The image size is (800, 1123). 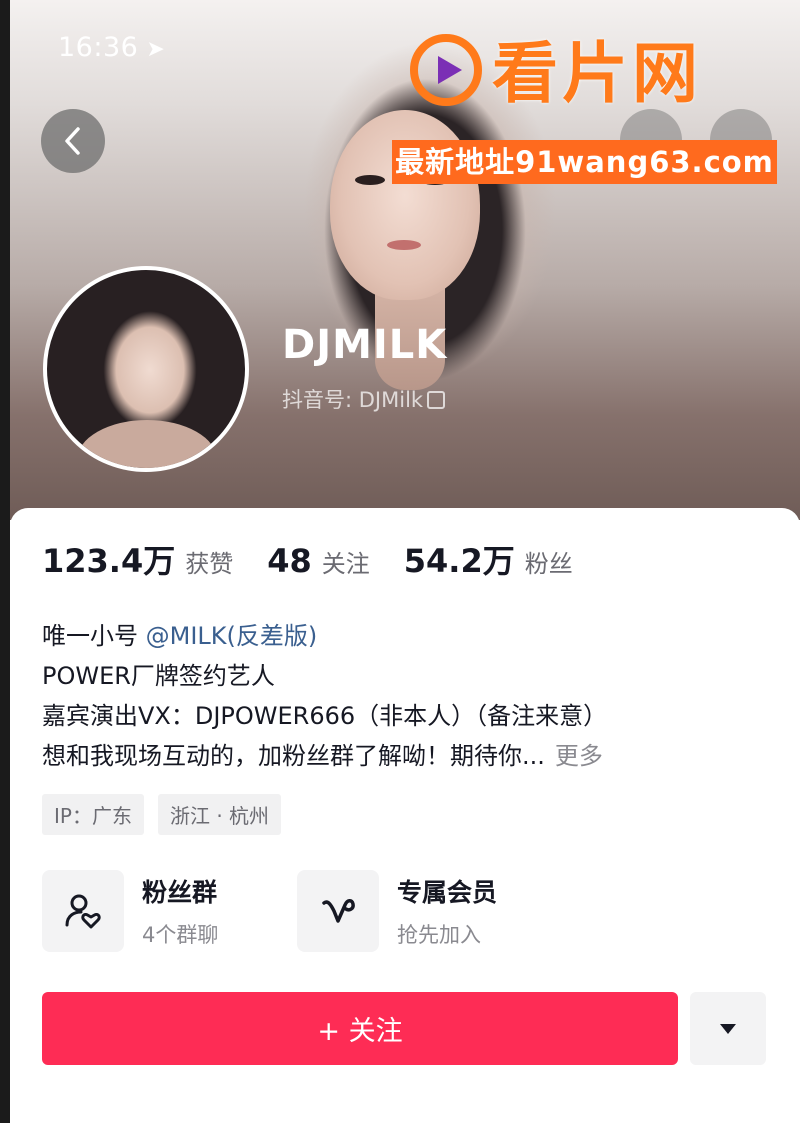 I want to click on header-photo-lips, so click(x=404, y=245).